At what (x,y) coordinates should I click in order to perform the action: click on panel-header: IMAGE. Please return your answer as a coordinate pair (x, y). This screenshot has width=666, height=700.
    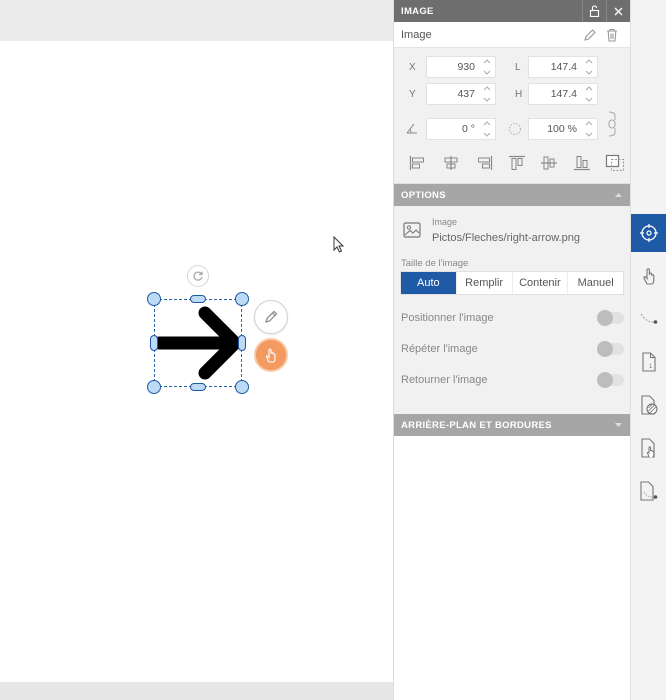
    Looking at the image, I should click on (512, 11).